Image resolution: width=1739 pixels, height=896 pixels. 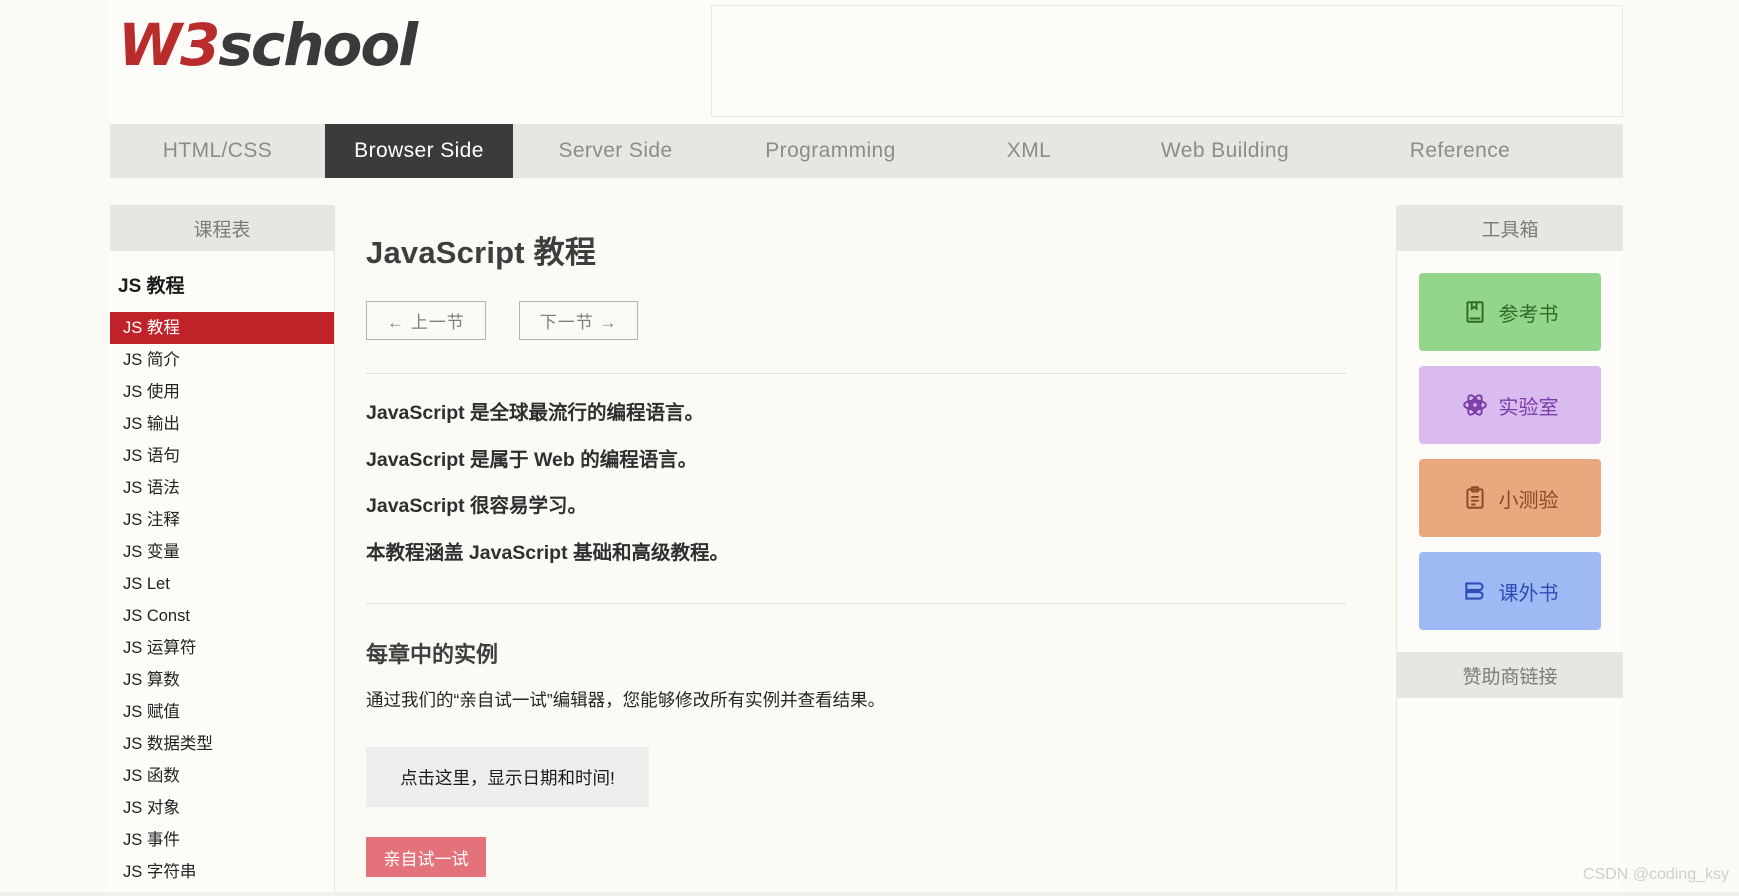 I want to click on clipboard-icon, so click(x=1475, y=498).